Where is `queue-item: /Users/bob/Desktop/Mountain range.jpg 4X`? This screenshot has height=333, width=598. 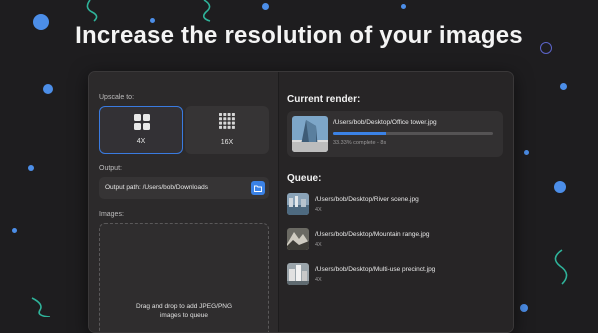 queue-item: /Users/bob/Desktop/Mountain range.jpg 4X is located at coordinates (395, 240).